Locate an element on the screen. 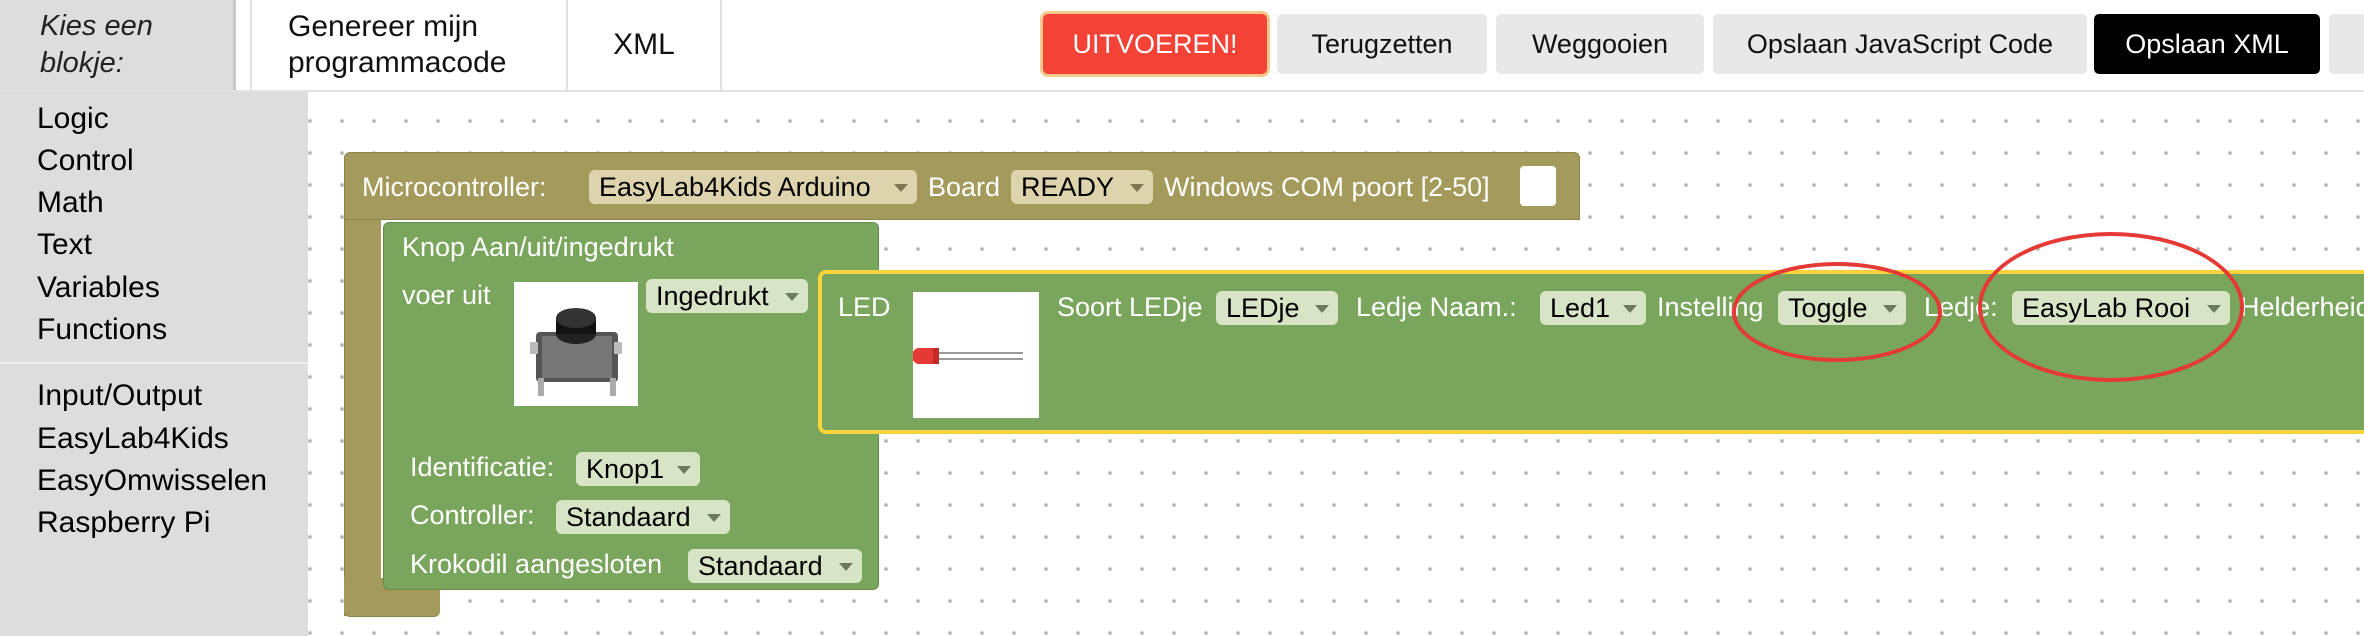 Image resolution: width=2364 pixels, height=636 pixels. toolbox-item-variables: Variables is located at coordinates (98, 288).